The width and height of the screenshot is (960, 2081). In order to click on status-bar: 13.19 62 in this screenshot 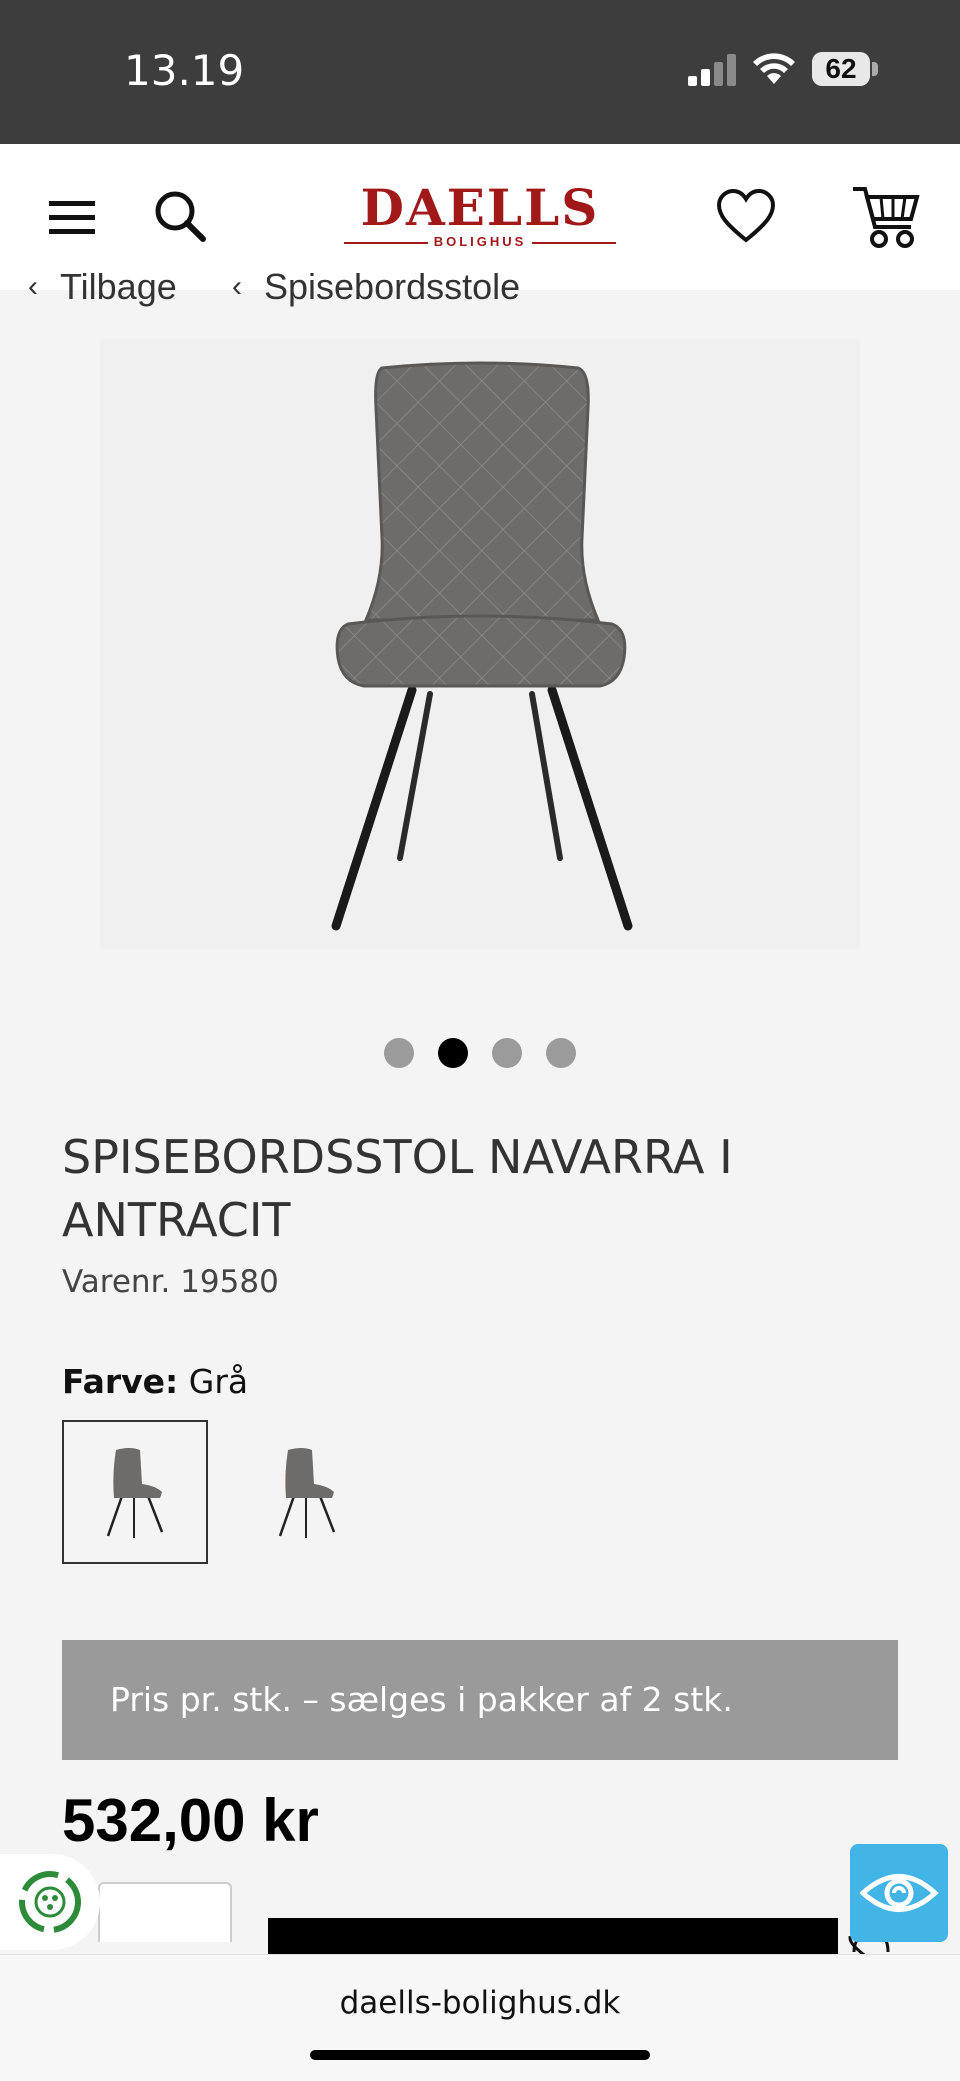, I will do `click(480, 72)`.